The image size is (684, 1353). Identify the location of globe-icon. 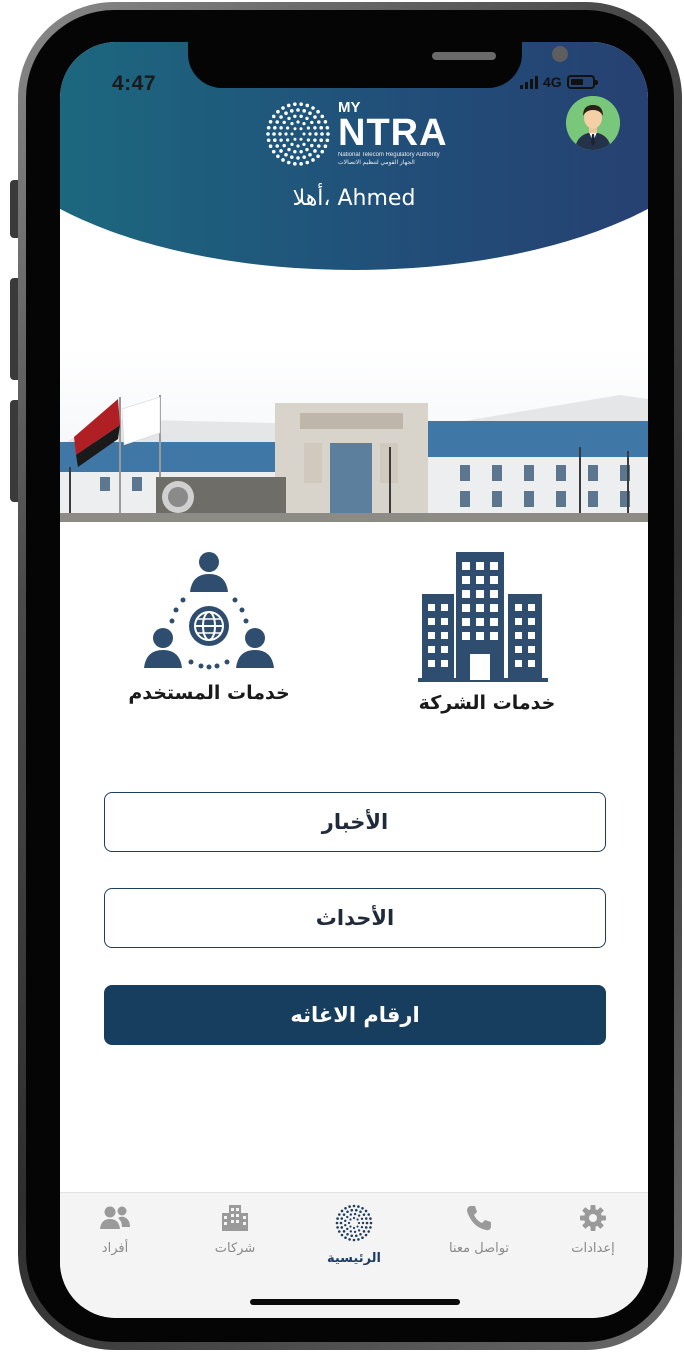
(209, 626).